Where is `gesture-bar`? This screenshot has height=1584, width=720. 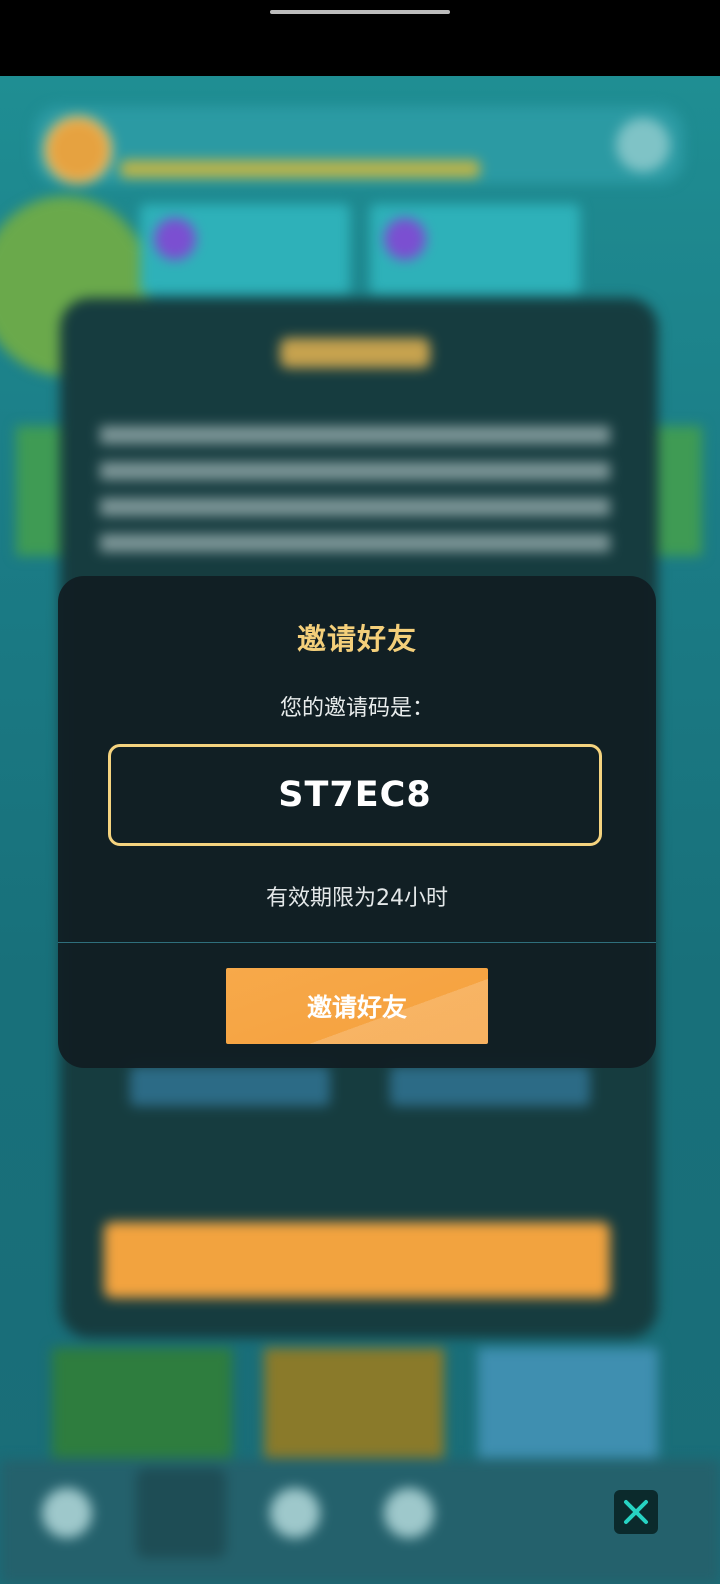 gesture-bar is located at coordinates (360, 12).